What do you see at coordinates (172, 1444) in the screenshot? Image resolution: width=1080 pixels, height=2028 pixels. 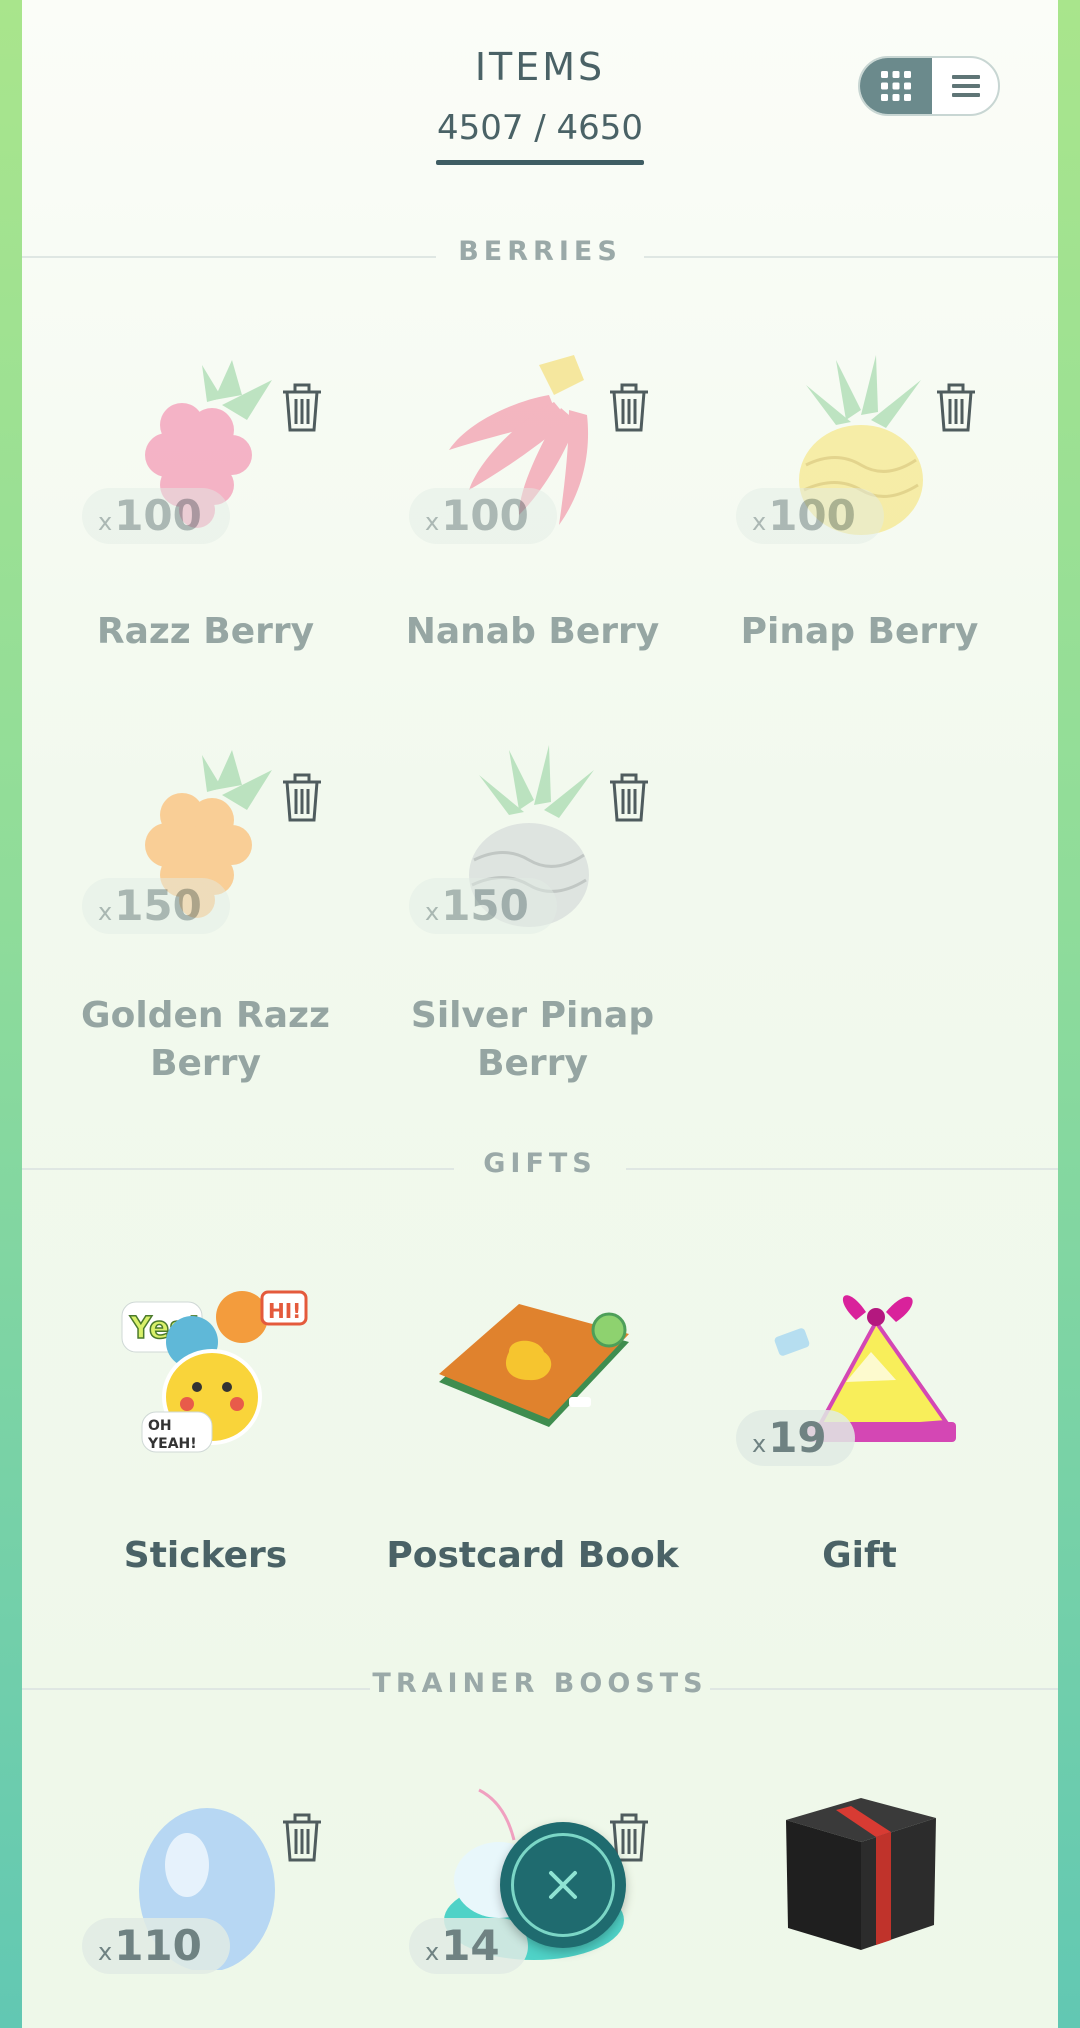 I see `svg-text: YEAH!` at bounding box center [172, 1444].